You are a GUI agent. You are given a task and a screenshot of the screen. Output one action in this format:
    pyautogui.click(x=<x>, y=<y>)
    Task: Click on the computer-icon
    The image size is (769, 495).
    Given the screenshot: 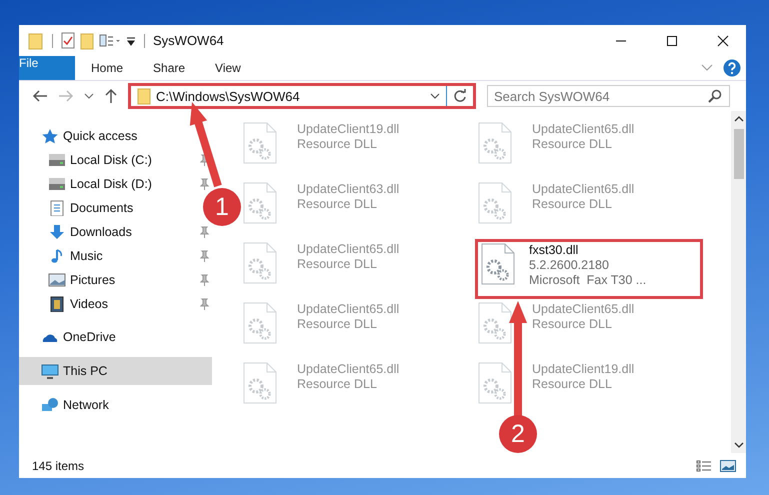 What is the action you would take?
    pyautogui.click(x=50, y=371)
    